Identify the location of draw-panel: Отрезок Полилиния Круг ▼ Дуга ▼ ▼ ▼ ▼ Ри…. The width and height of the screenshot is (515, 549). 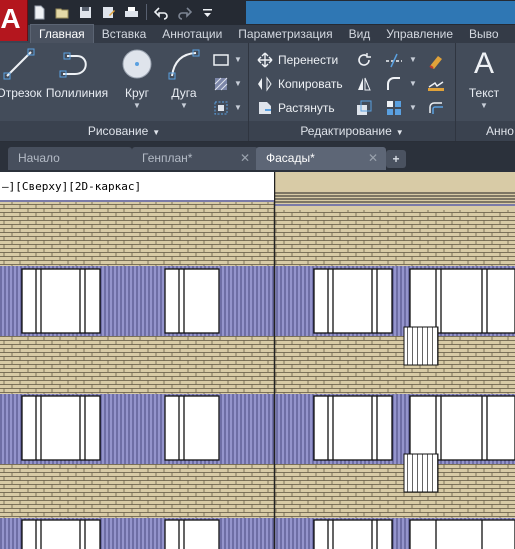
(124, 92).